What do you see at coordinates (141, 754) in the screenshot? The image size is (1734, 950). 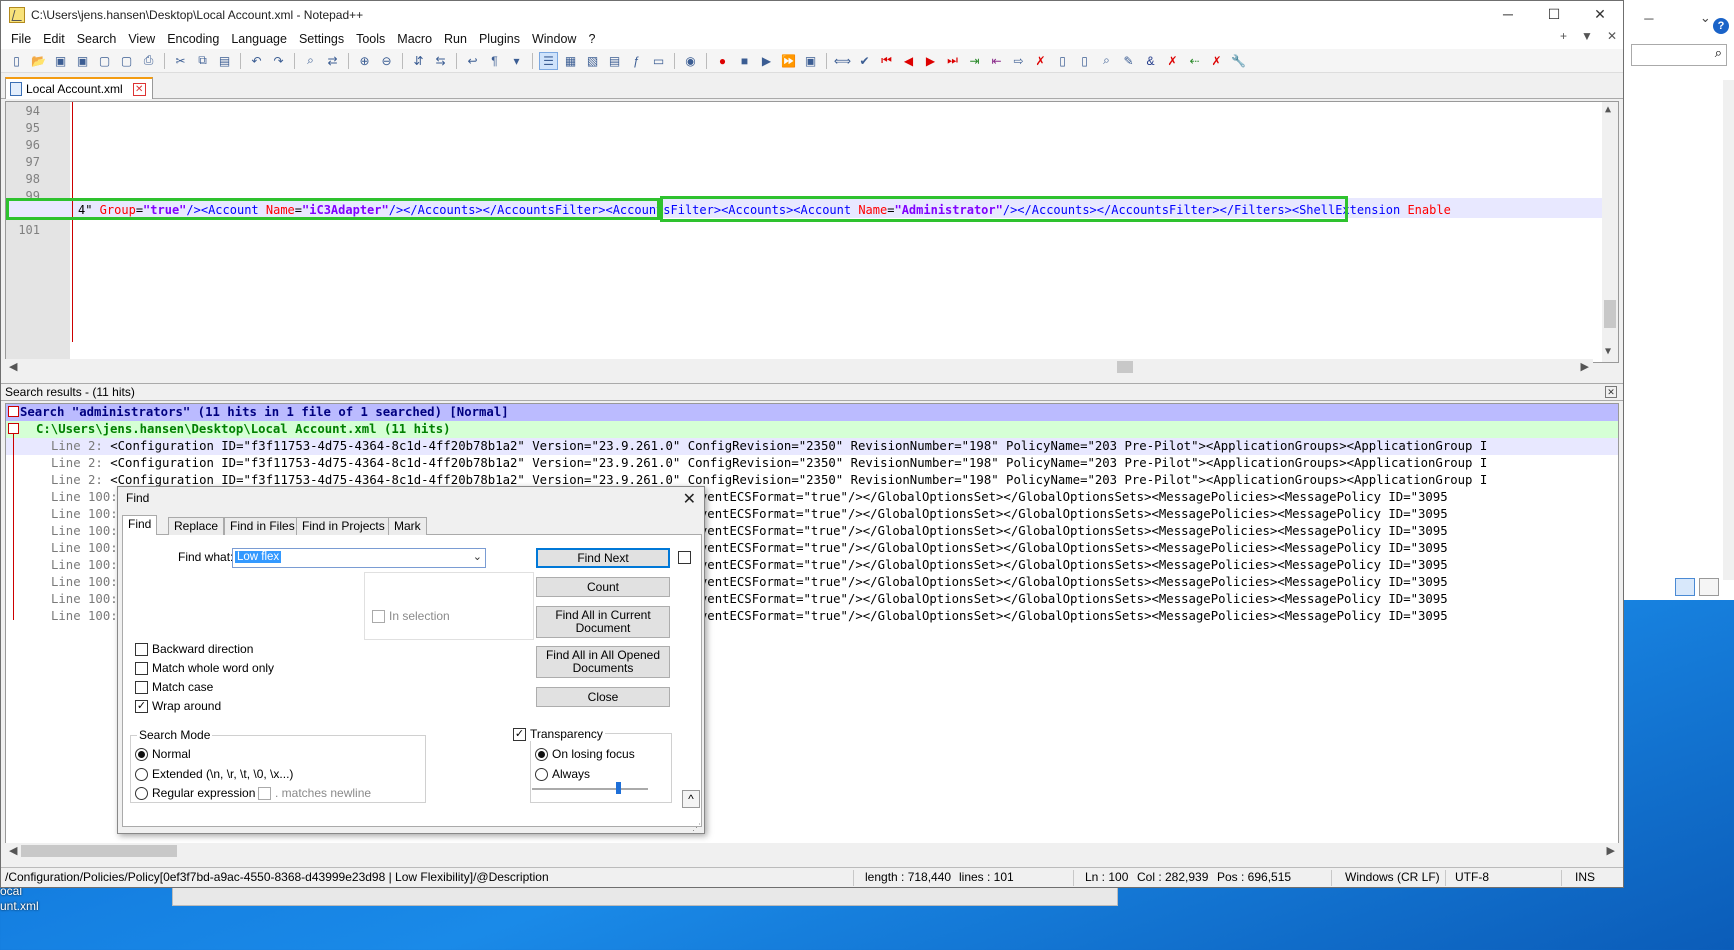 I see `radio-normal` at bounding box center [141, 754].